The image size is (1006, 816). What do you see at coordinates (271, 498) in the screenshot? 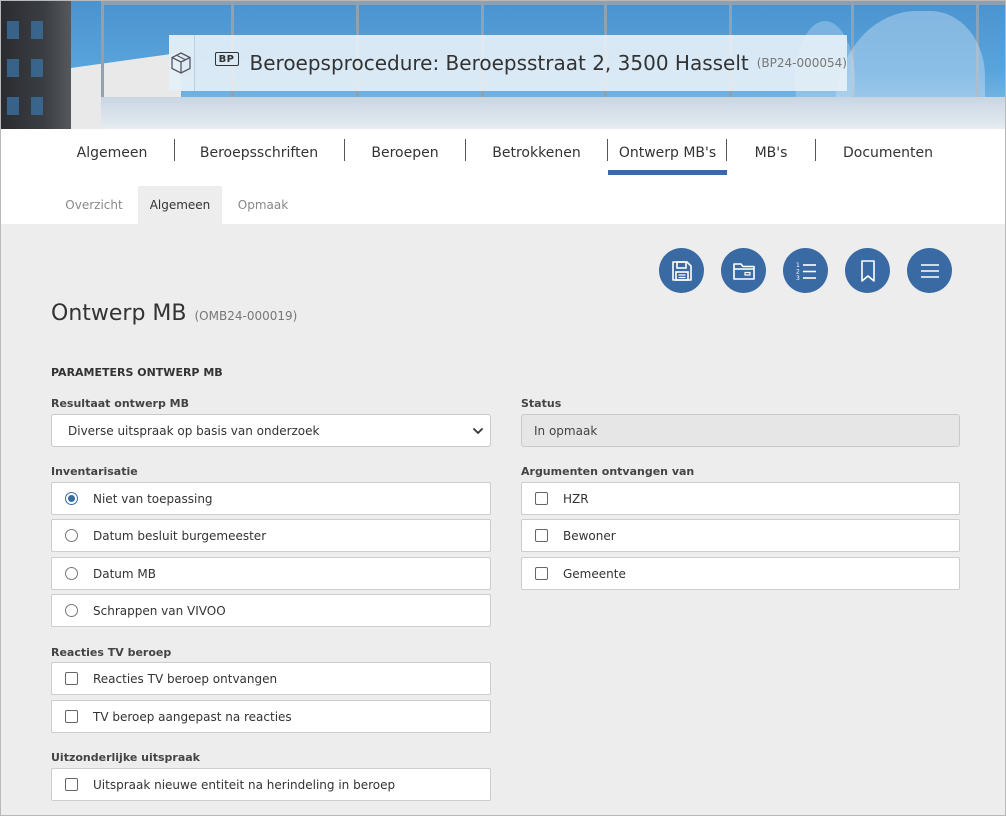
I see `inventarisatie-option: Niet van toepassing` at bounding box center [271, 498].